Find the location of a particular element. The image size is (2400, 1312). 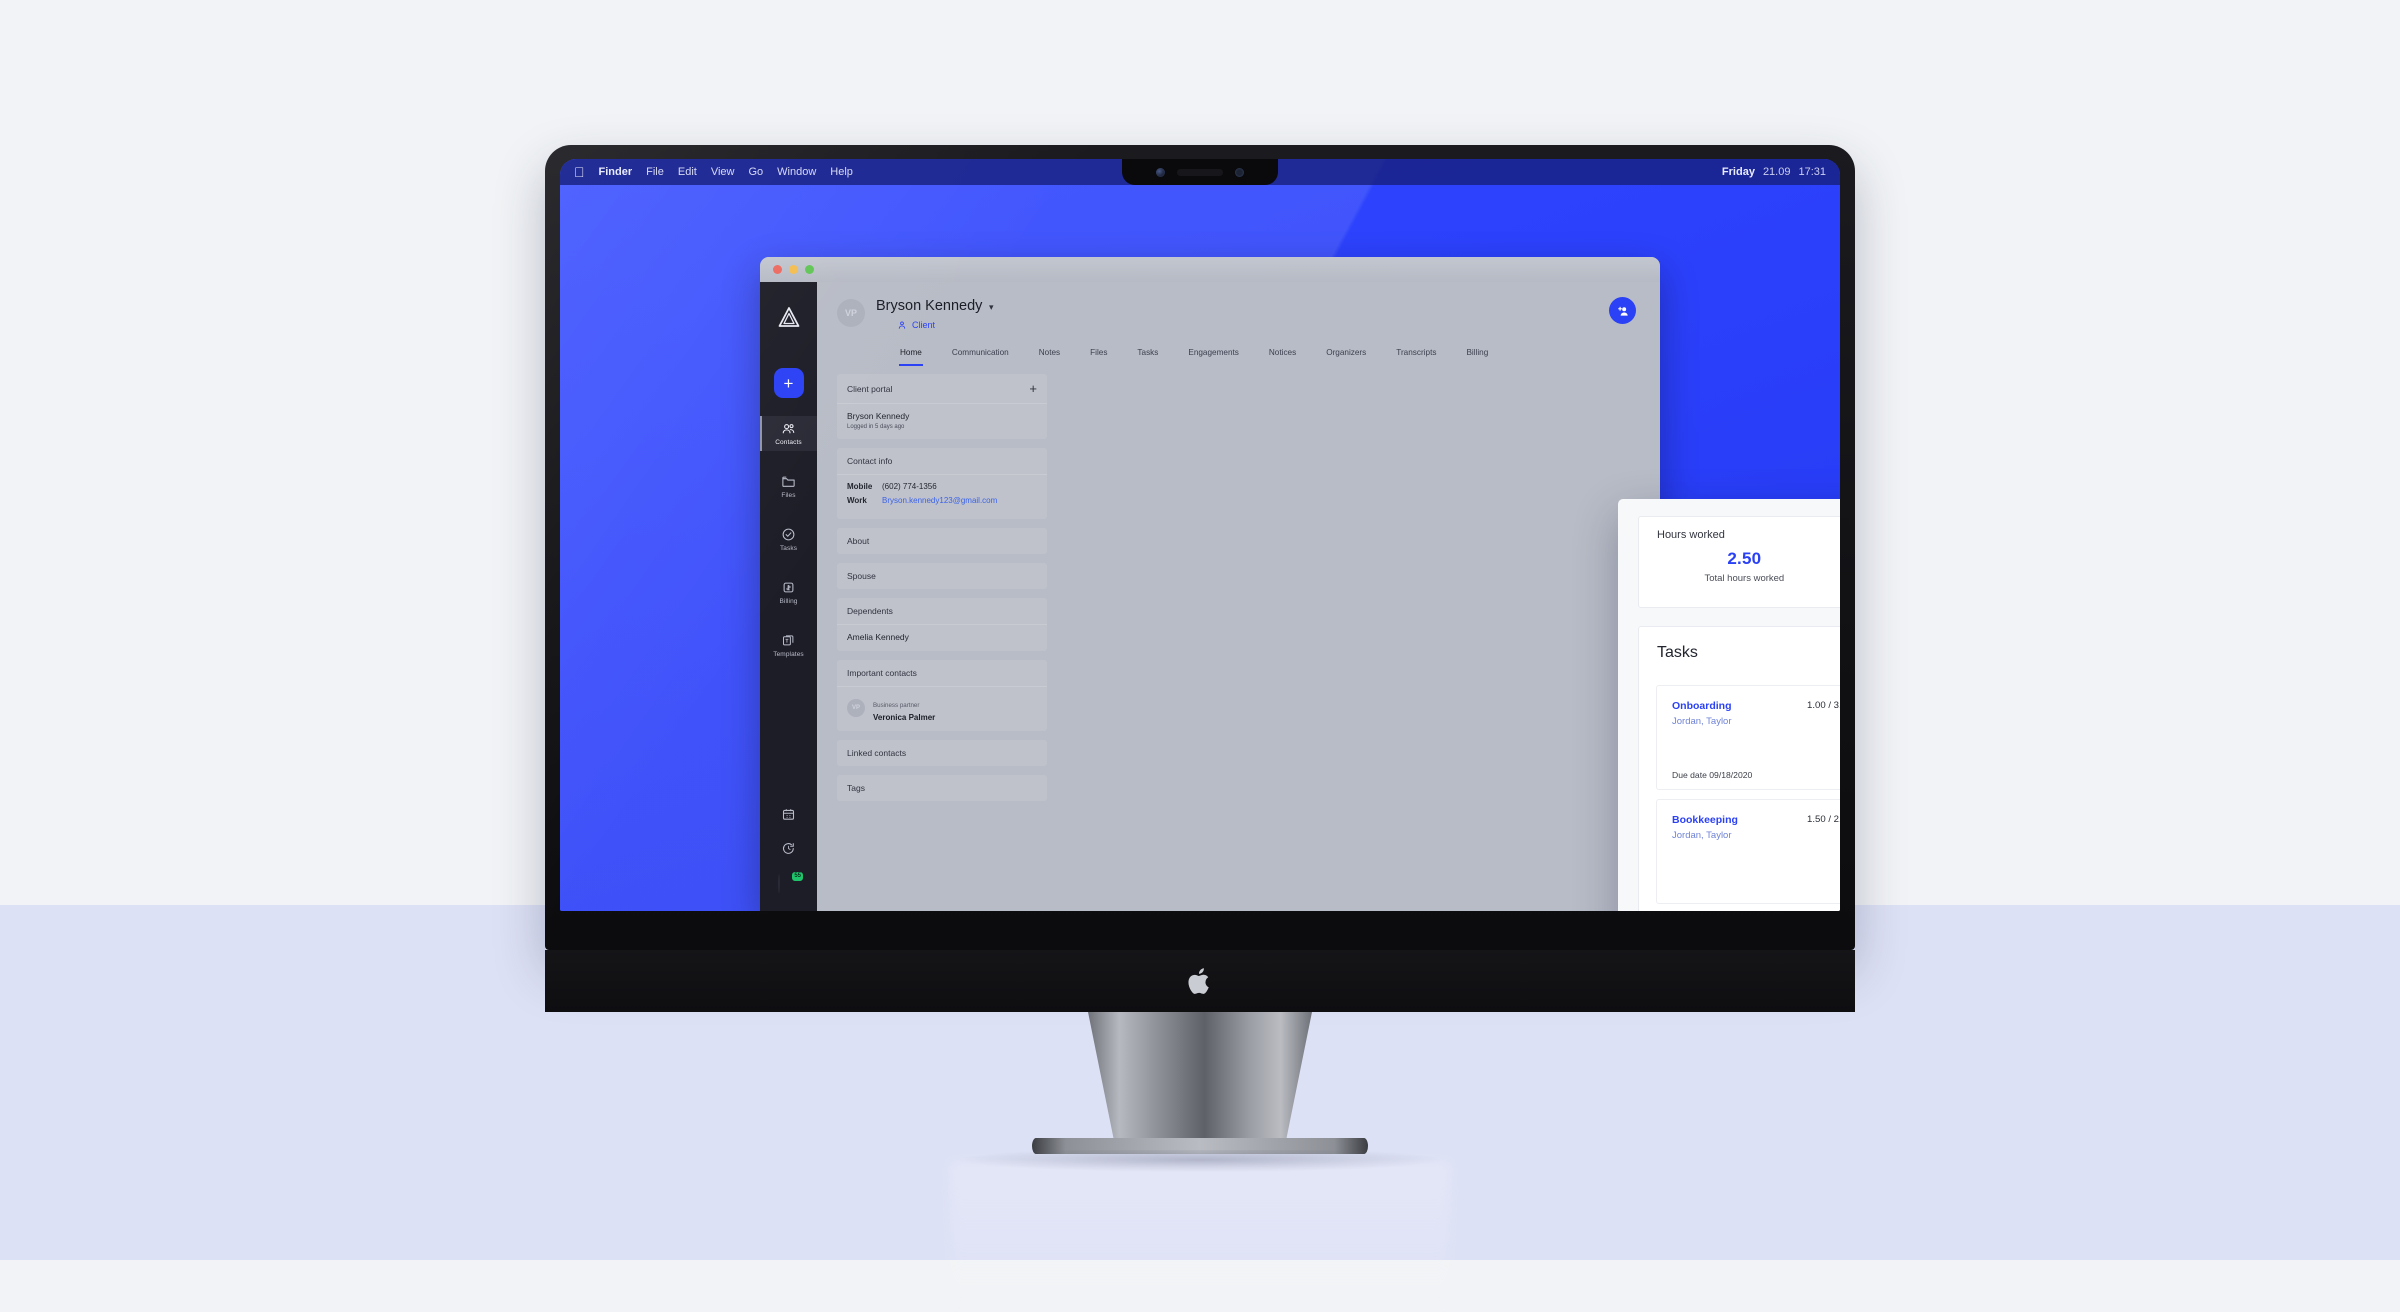

calendar-icon is located at coordinates (788, 814).